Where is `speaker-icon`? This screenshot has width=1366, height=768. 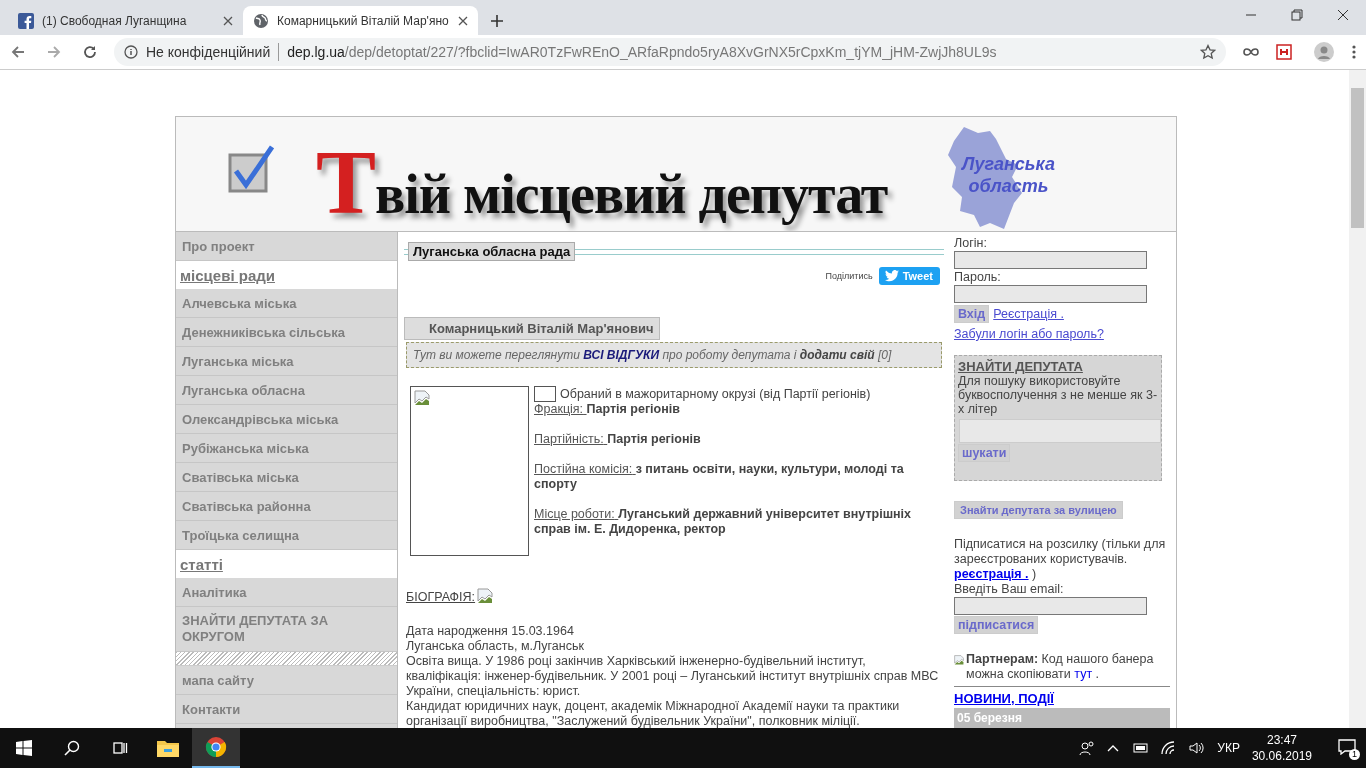
speaker-icon is located at coordinates (1197, 748).